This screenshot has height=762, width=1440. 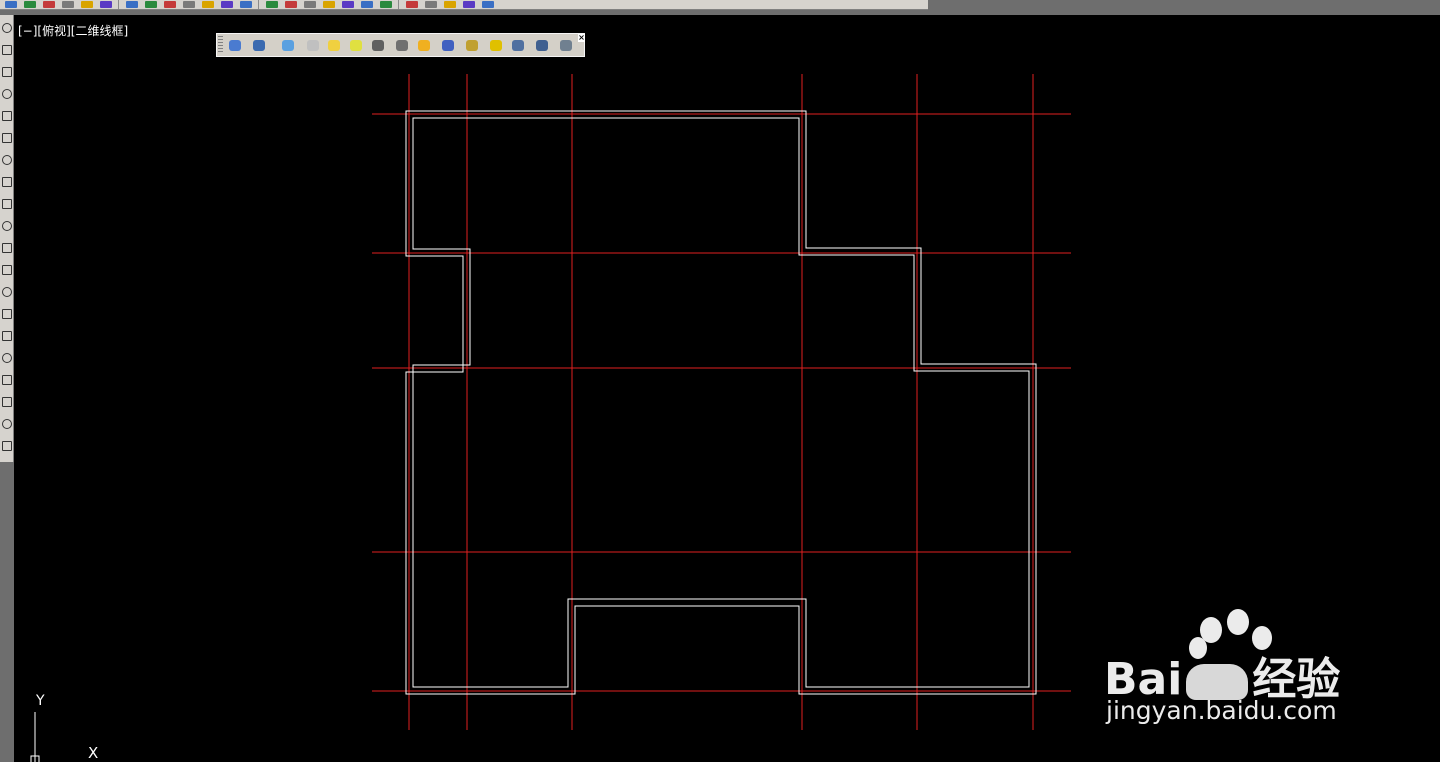 I want to click on layer-previous-icon, so click(x=259, y=45).